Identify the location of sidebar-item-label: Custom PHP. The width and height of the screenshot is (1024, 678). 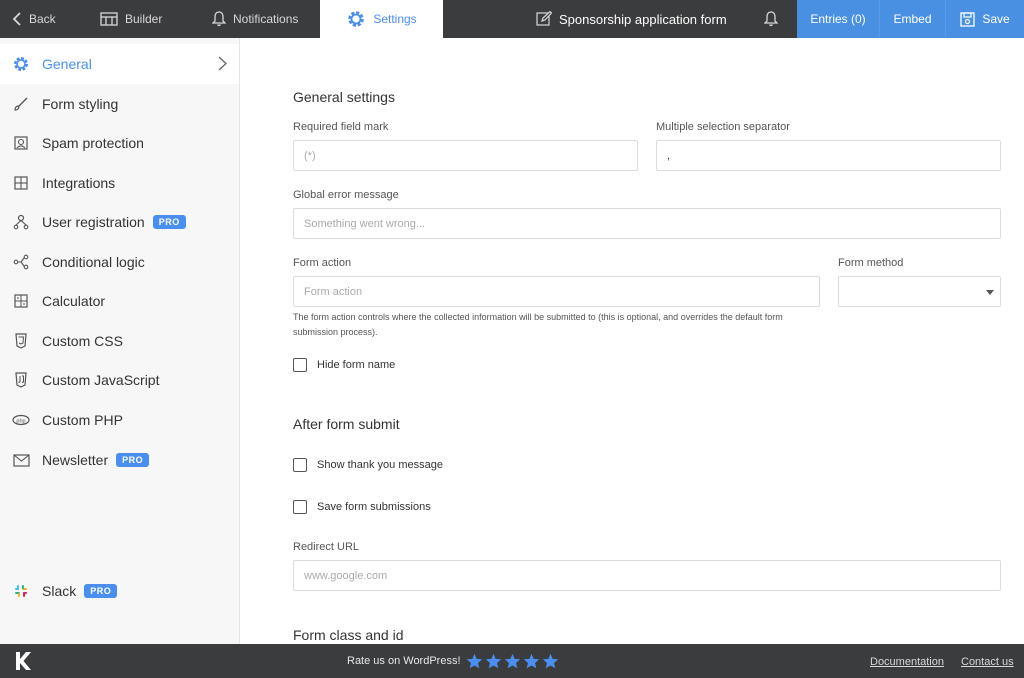
(82, 420).